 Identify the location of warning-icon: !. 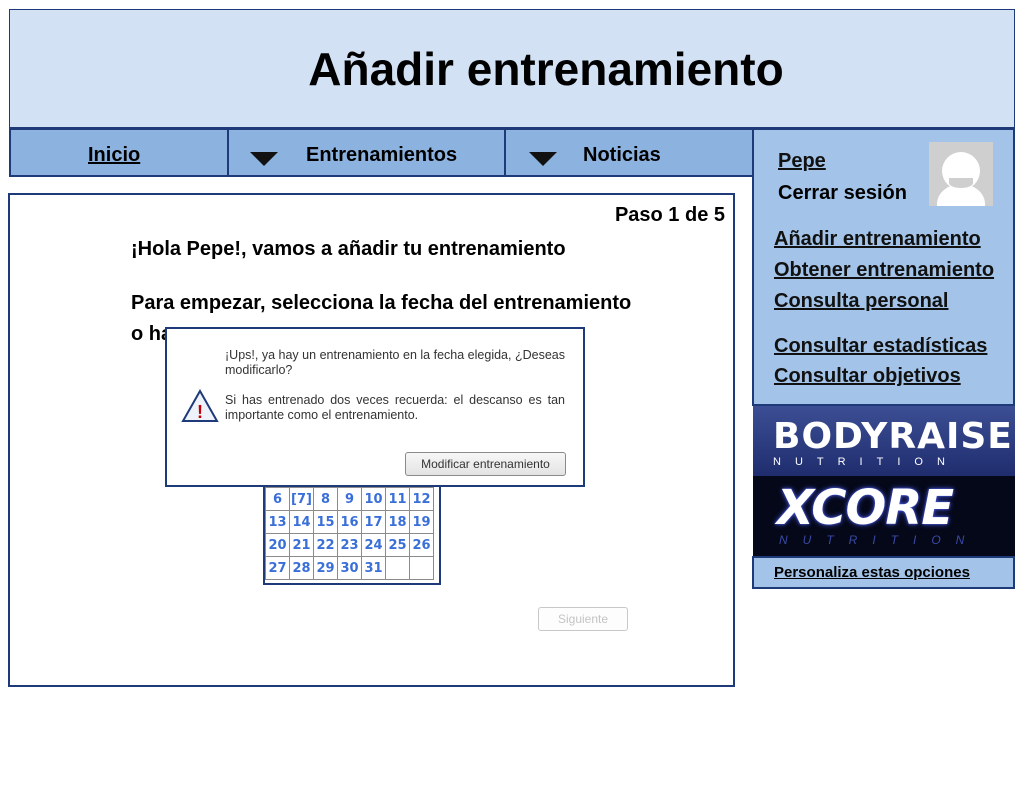
(200, 405).